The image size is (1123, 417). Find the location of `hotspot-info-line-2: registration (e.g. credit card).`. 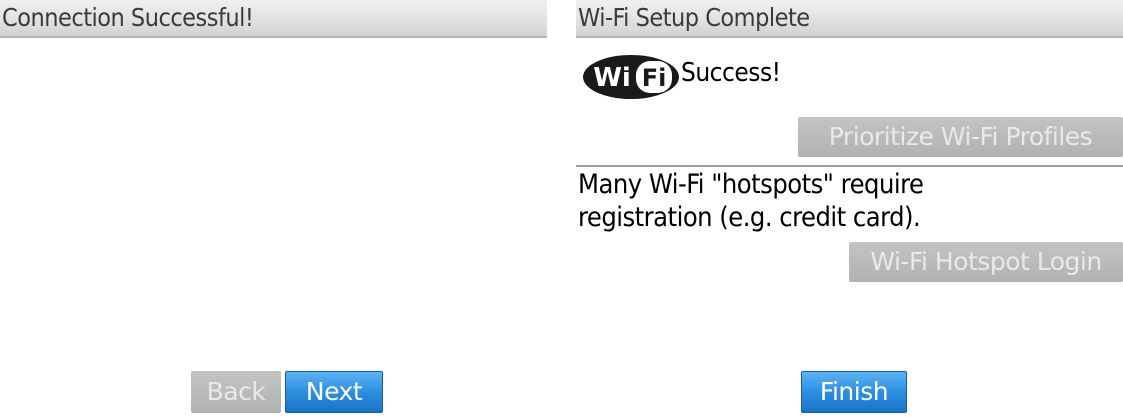

hotspot-info-line-2: registration (e.g. credit card). is located at coordinates (749, 217).